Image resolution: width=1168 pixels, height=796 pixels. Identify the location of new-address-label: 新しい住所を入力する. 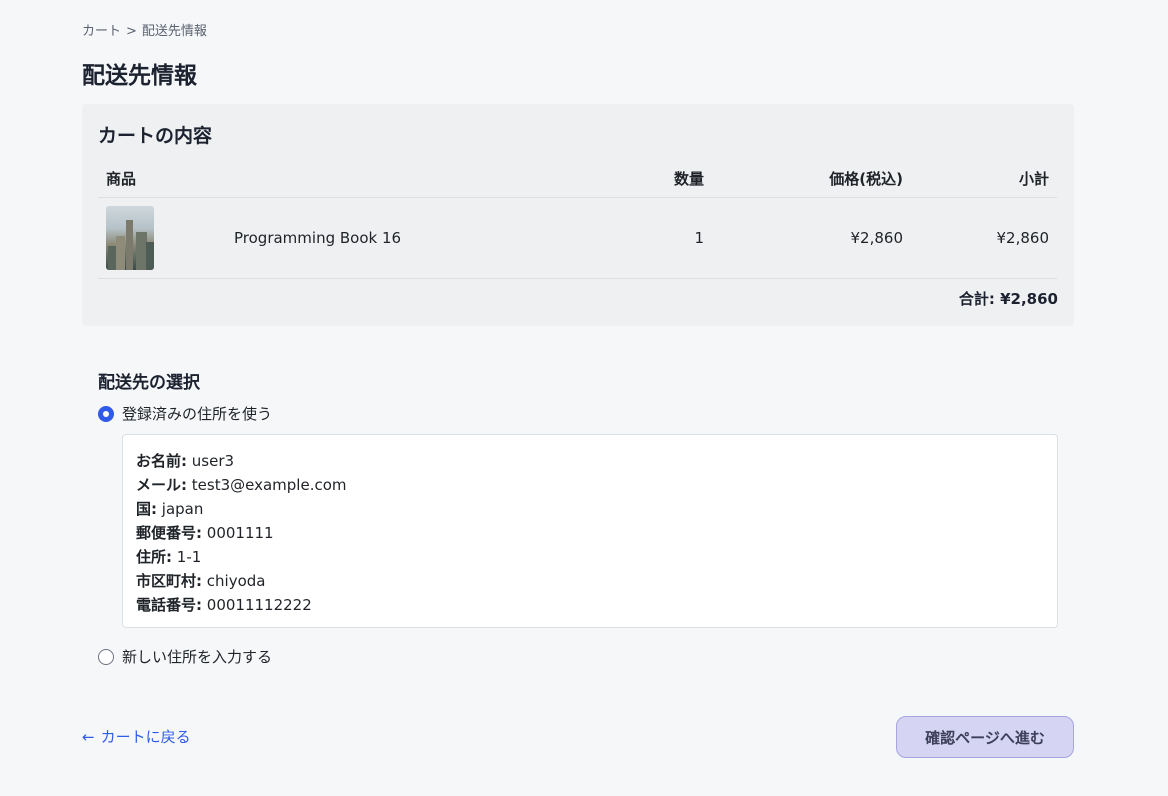
(197, 657).